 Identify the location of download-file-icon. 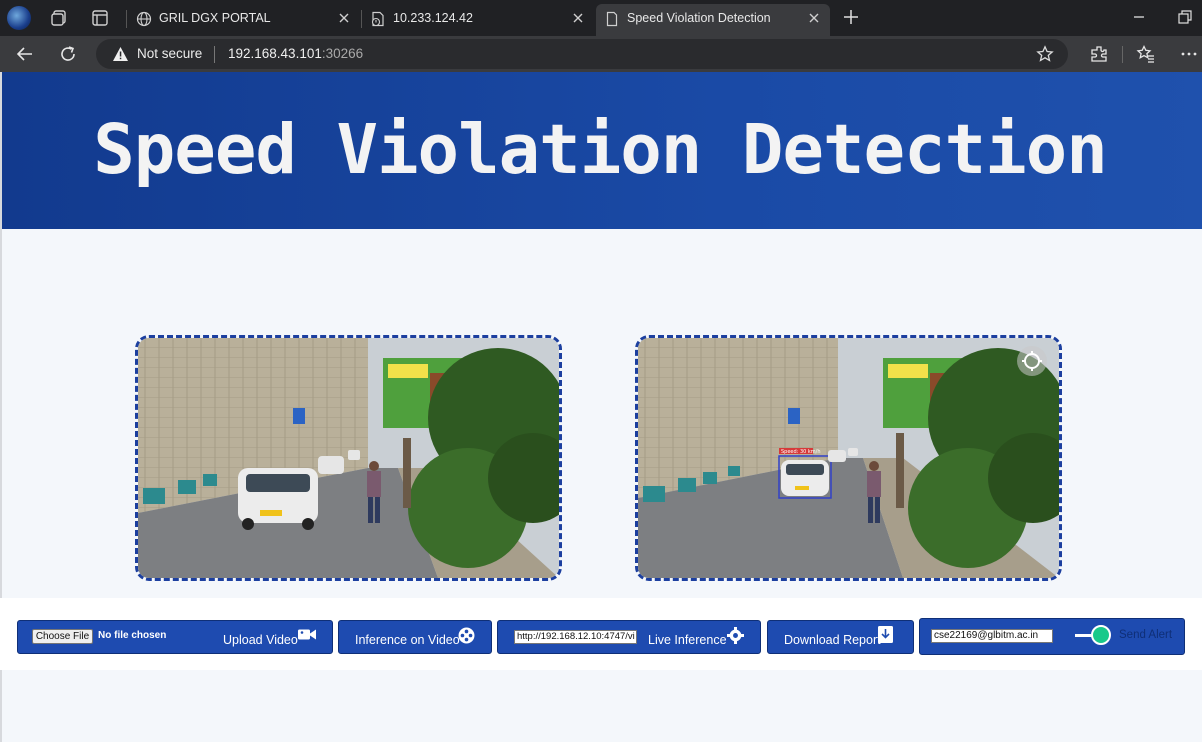
(885, 634).